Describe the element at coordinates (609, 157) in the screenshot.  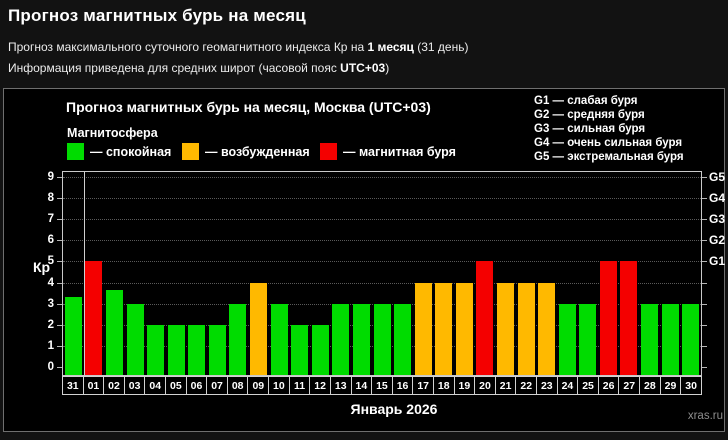
I see `g-scale-item: G5 — экстремальная буря` at that location.